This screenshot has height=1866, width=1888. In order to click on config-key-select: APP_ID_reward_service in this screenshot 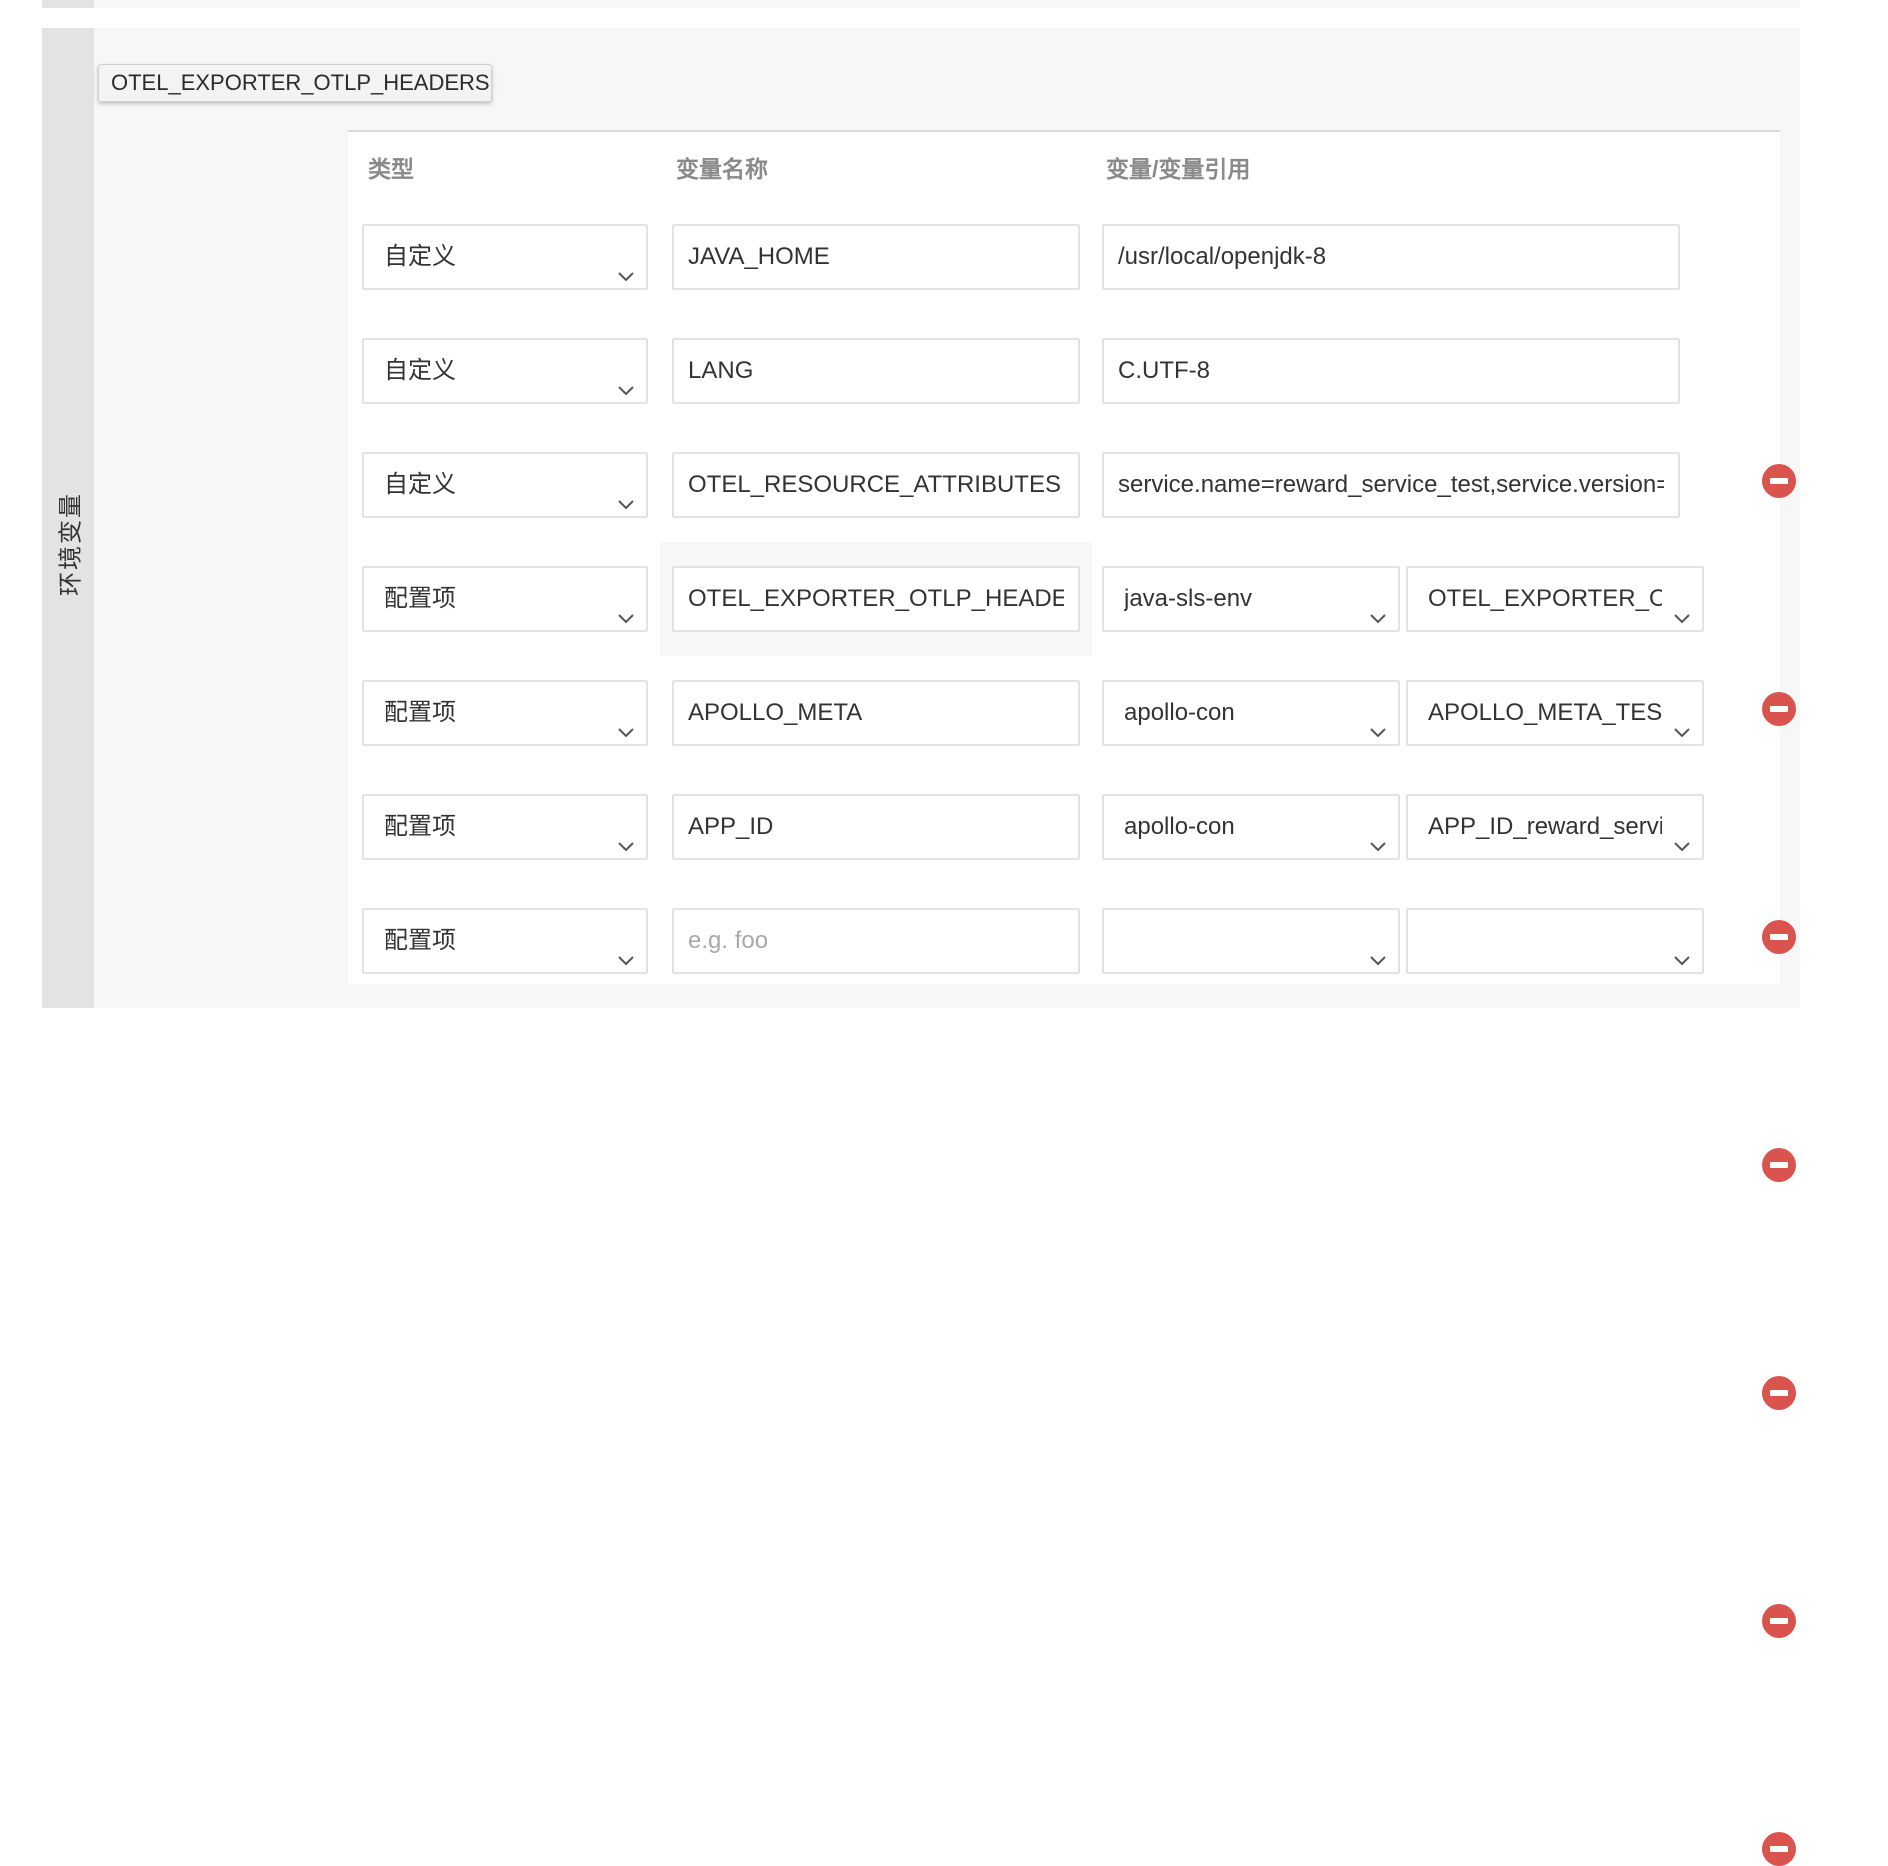, I will do `click(1555, 827)`.